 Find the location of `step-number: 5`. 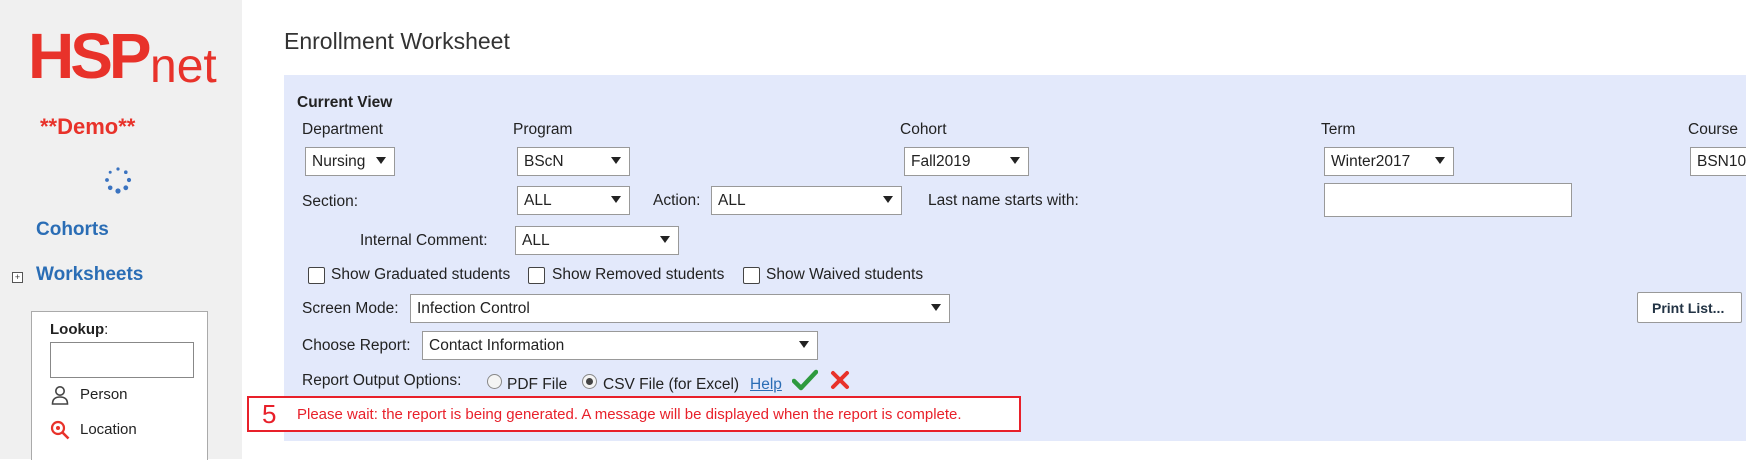

step-number: 5 is located at coordinates (269, 414).